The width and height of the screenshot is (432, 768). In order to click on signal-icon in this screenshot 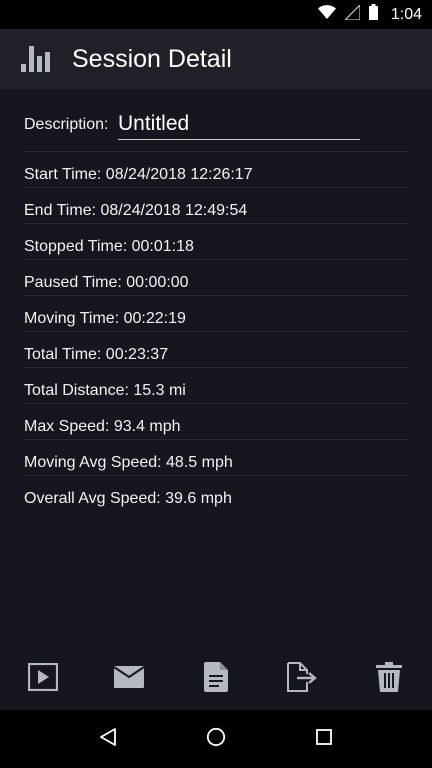, I will do `click(352, 13)`.